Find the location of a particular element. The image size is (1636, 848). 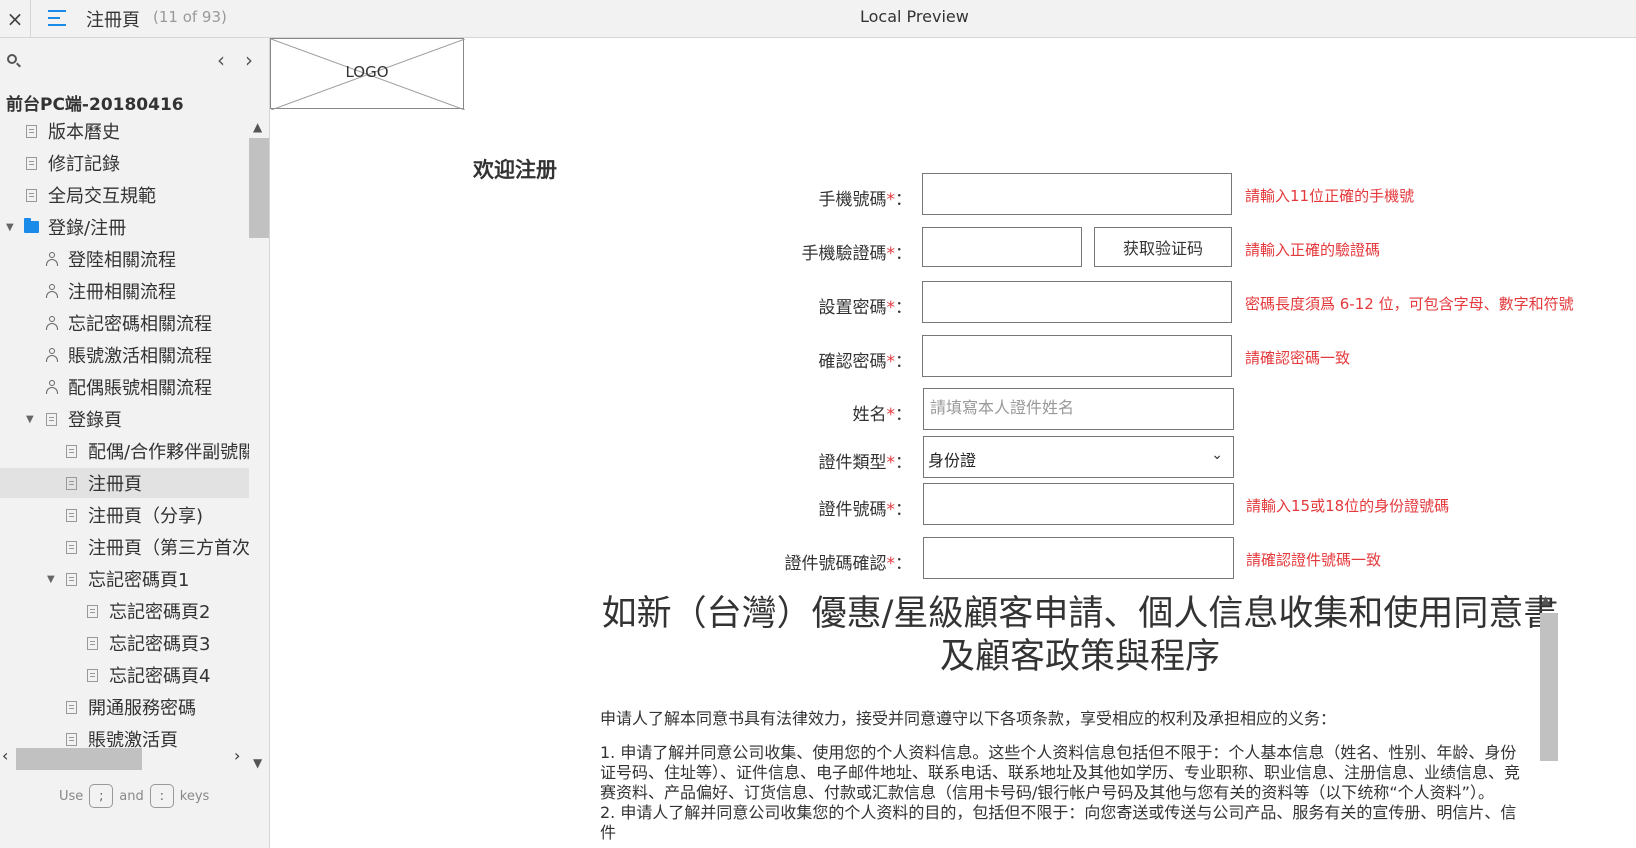

agreement-scrollbar: ▲ is located at coordinates (1548, 720).